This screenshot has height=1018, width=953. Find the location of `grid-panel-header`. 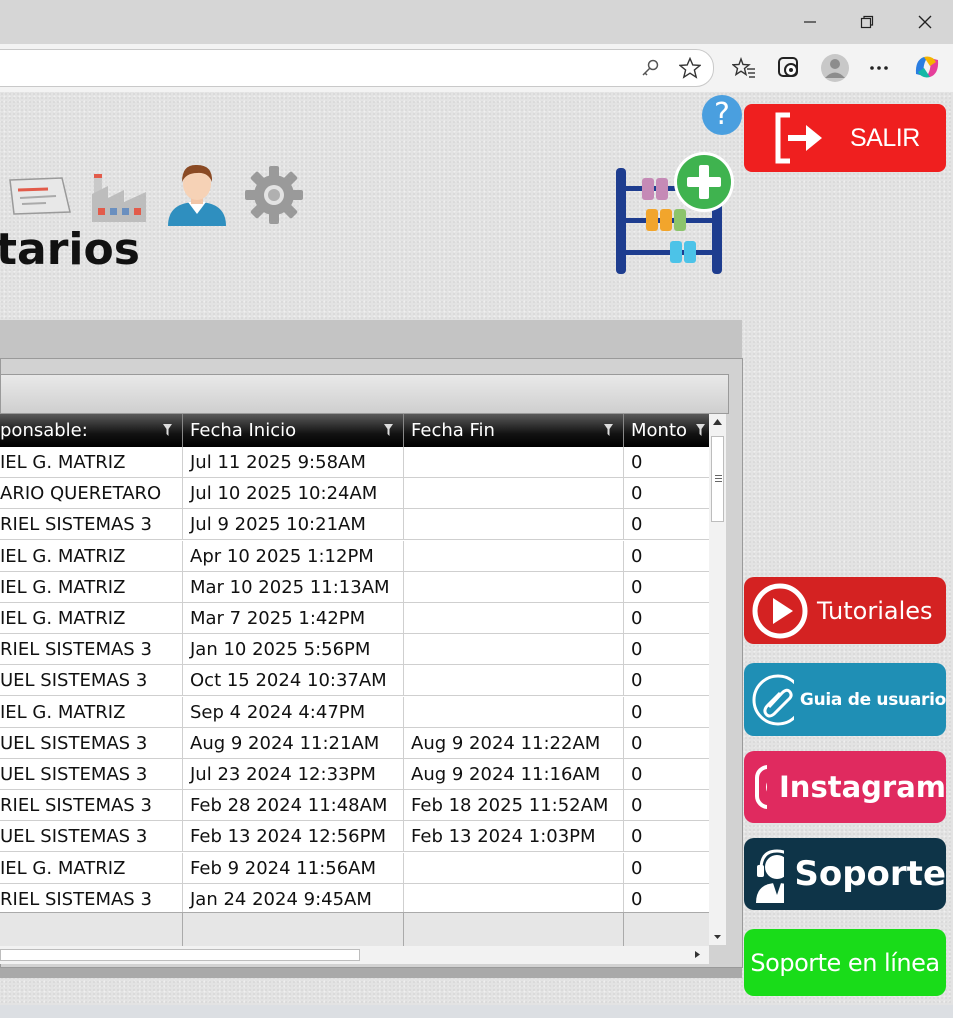

grid-panel-header is located at coordinates (371, 339).